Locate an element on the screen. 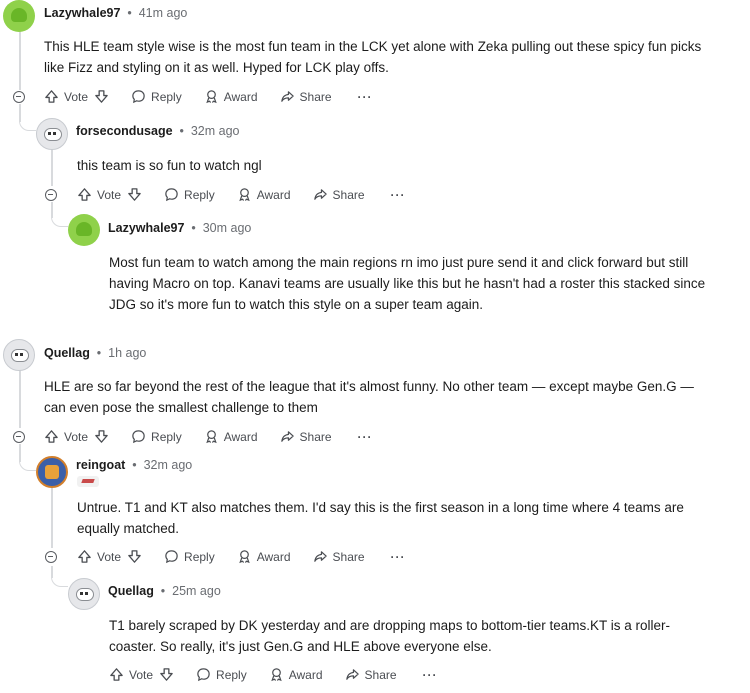  timestamp: 25m ago is located at coordinates (196, 591).